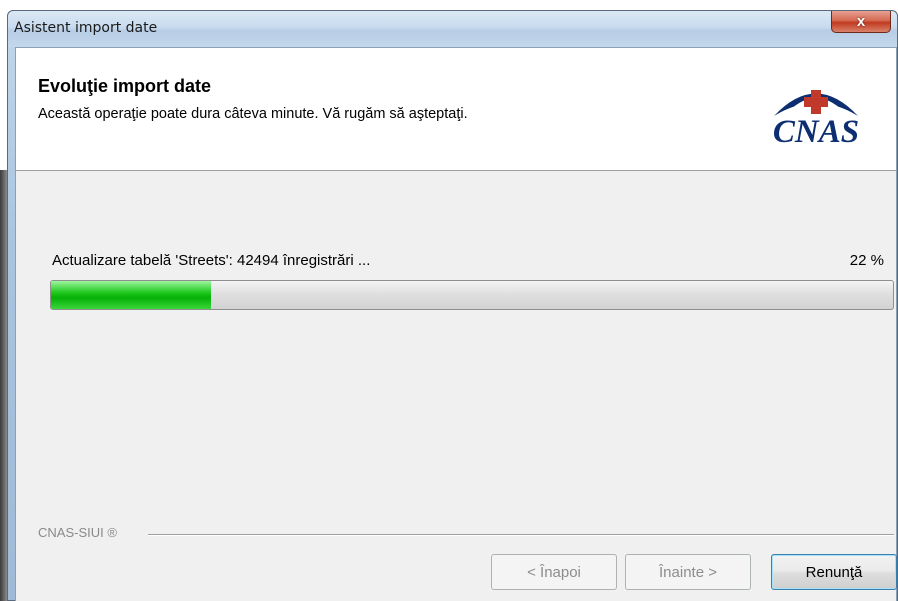 The width and height of the screenshot is (898, 601). I want to click on back-button: < Înapoi, so click(554, 572).